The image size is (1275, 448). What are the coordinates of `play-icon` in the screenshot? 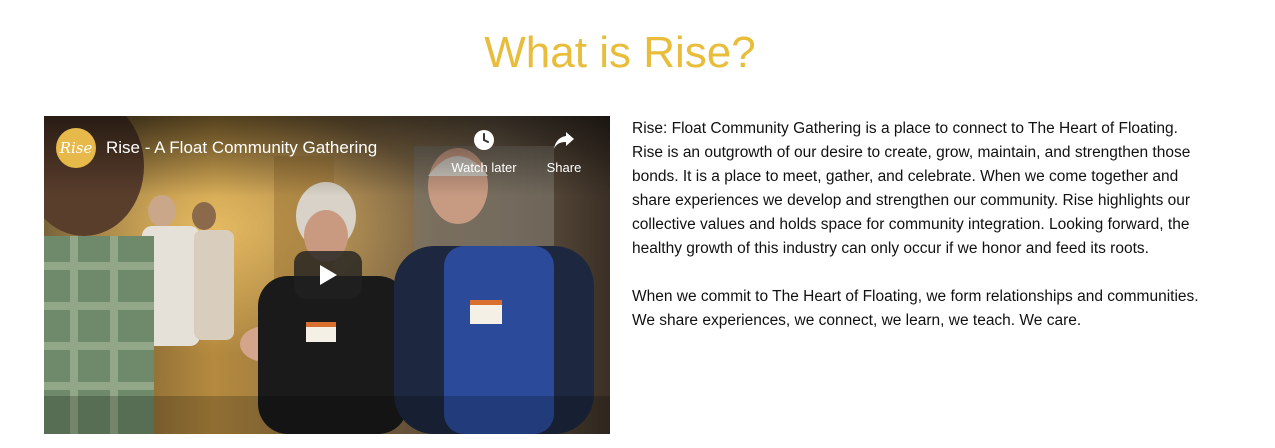 It's located at (328, 275).